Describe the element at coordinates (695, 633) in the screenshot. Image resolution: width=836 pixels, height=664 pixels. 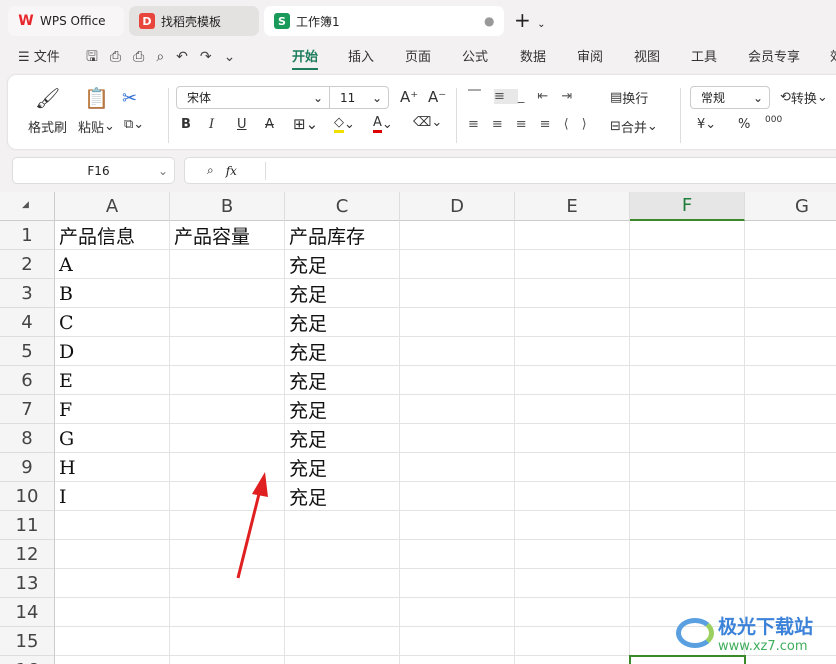
I see `watermark-logo-icon` at that location.